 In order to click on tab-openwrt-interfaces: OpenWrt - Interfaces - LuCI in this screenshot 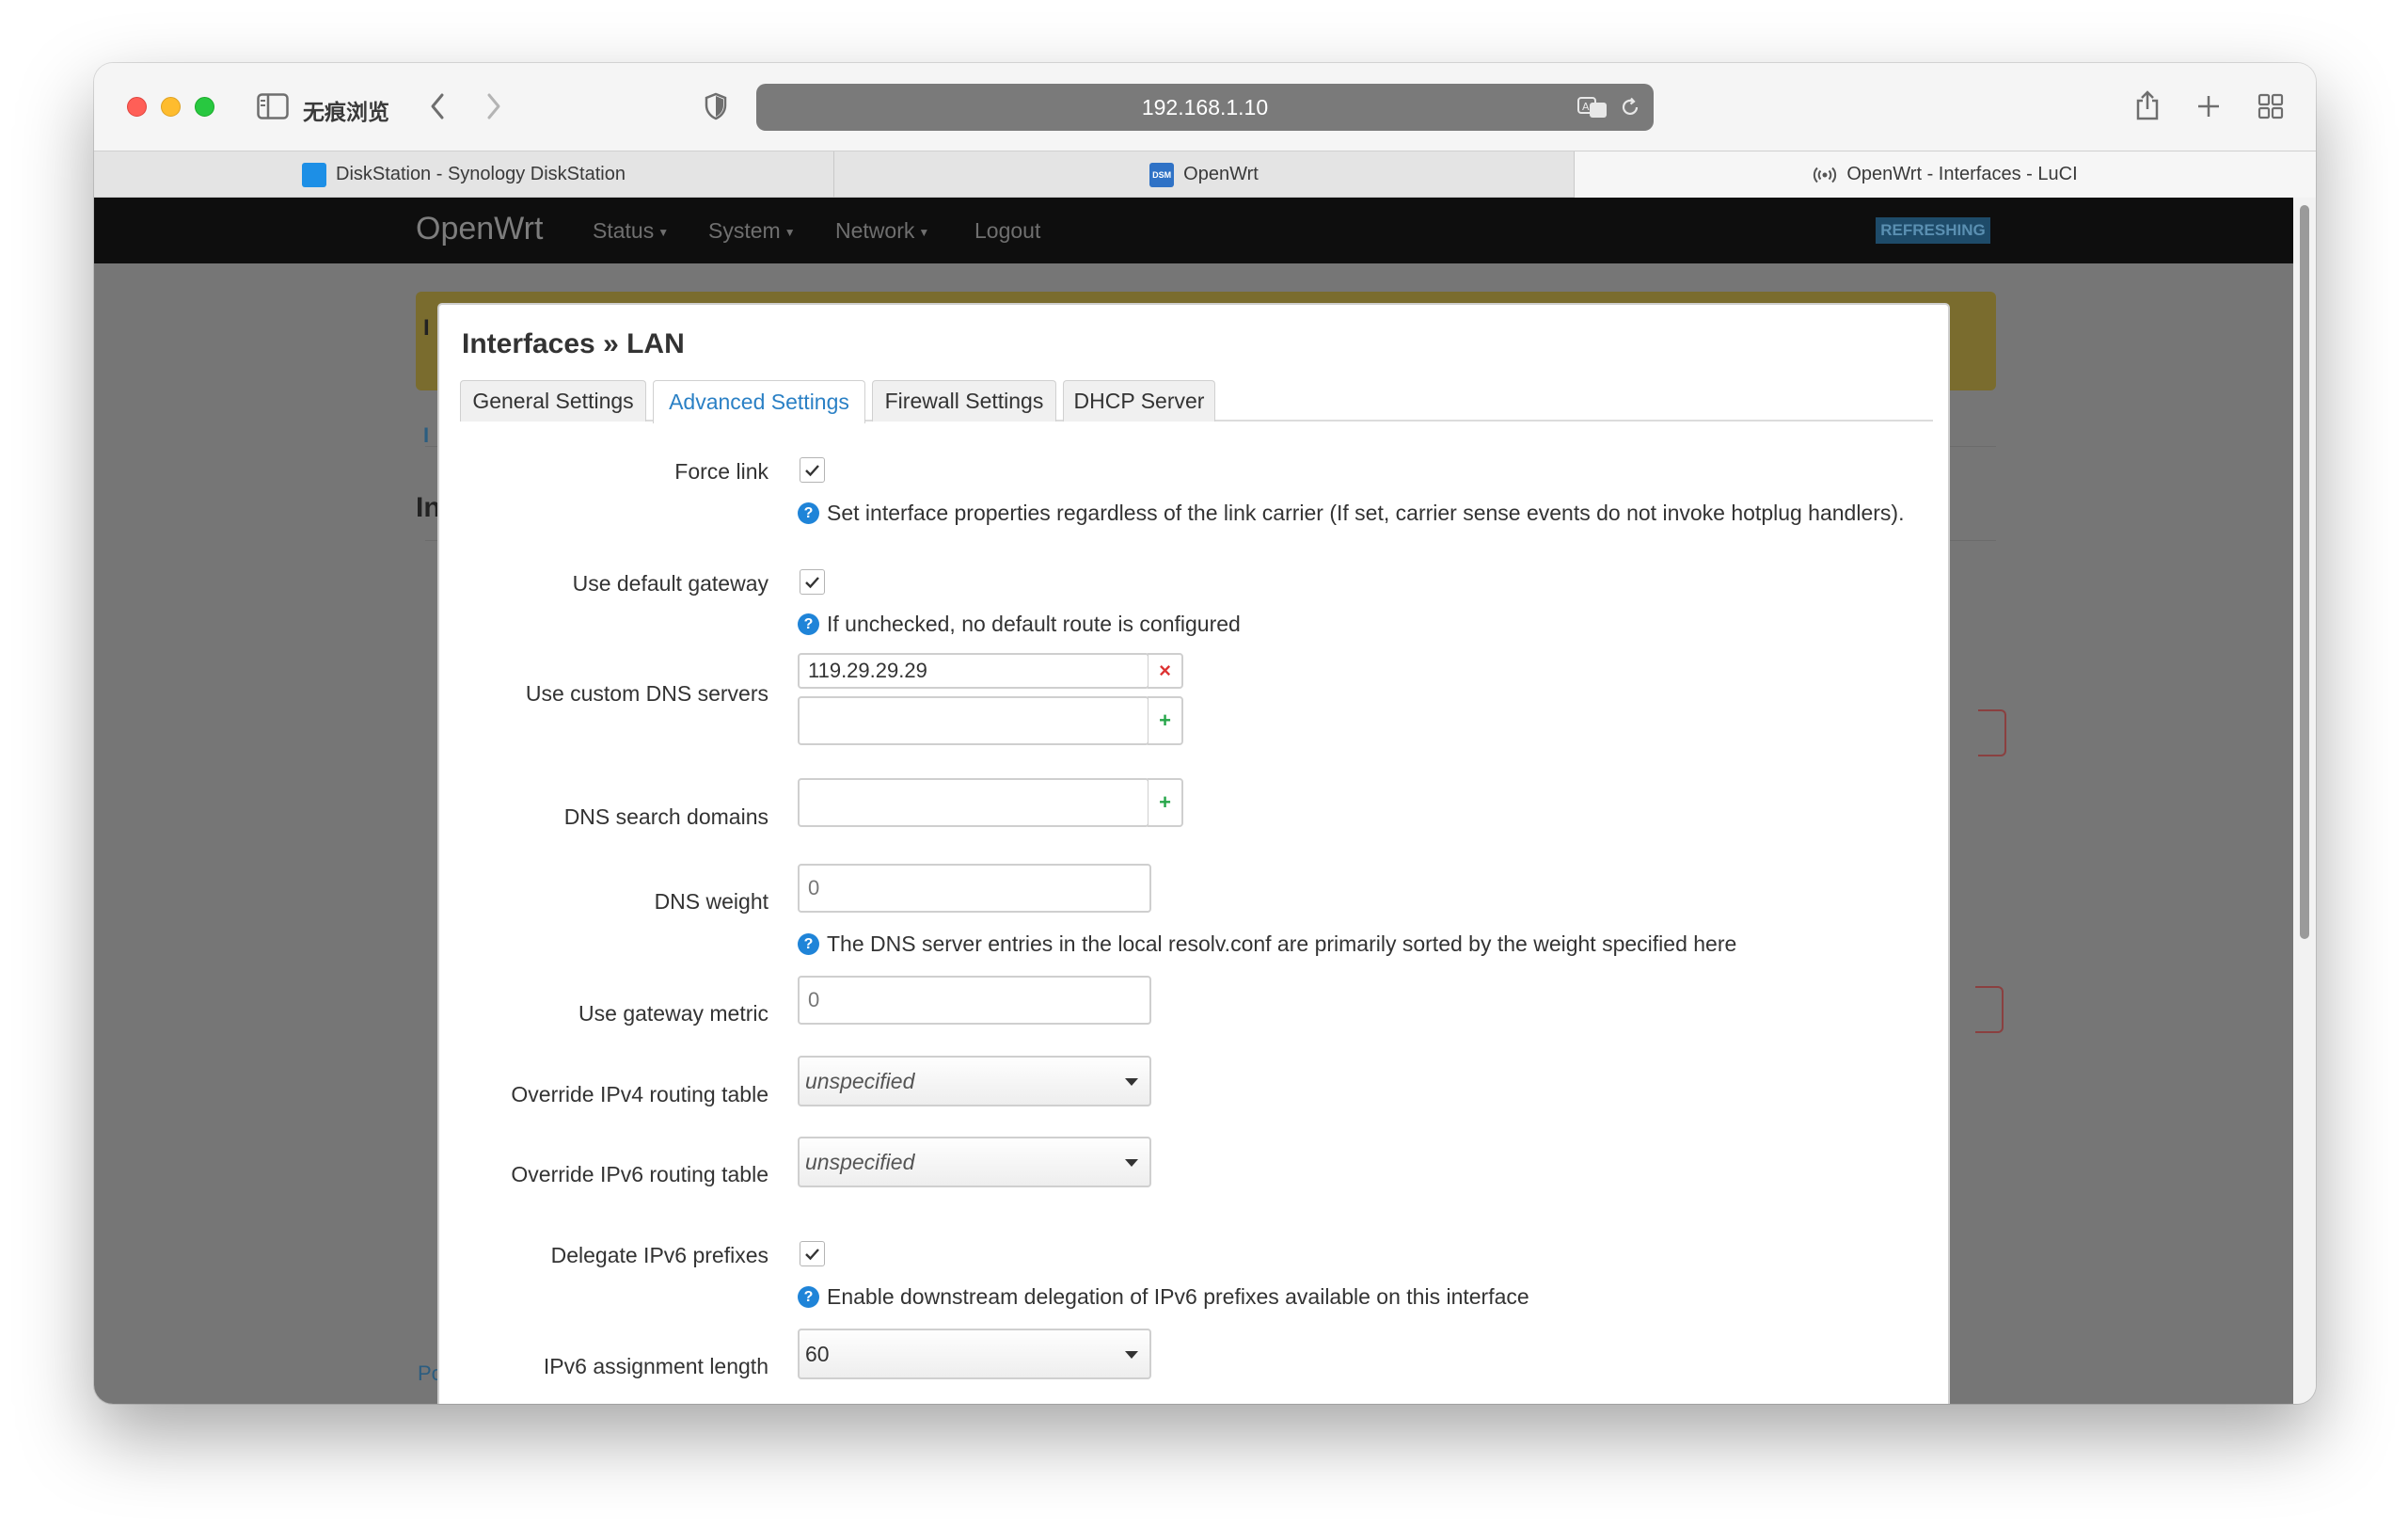, I will do `click(1945, 175)`.